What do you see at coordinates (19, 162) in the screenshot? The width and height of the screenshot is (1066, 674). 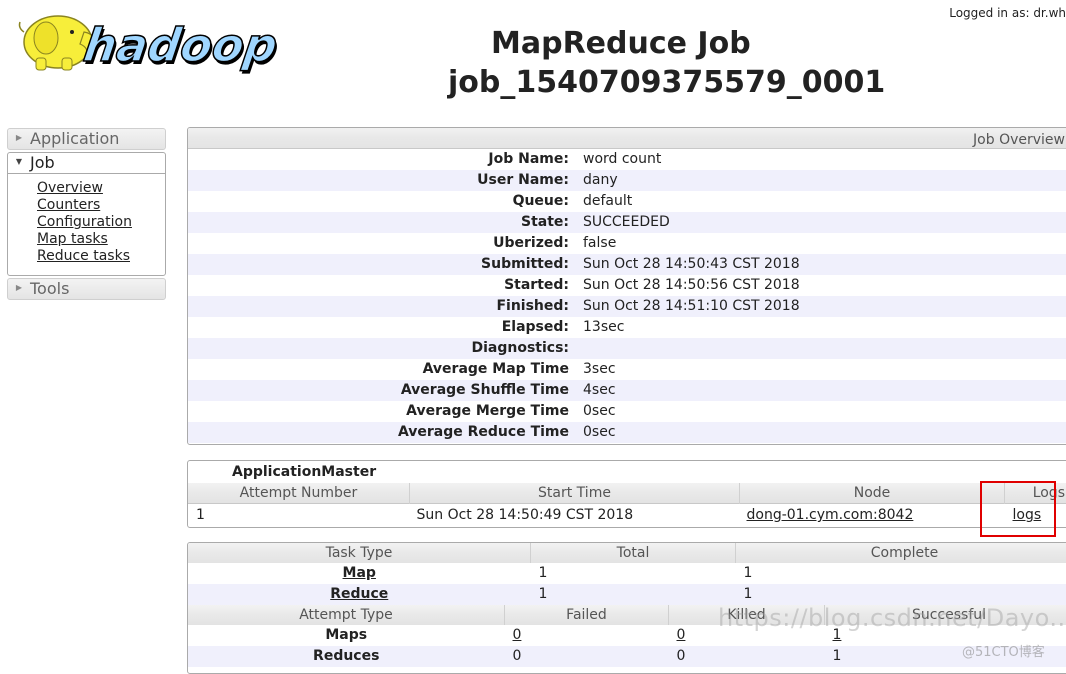 I see `caret-down-icon: ▼` at bounding box center [19, 162].